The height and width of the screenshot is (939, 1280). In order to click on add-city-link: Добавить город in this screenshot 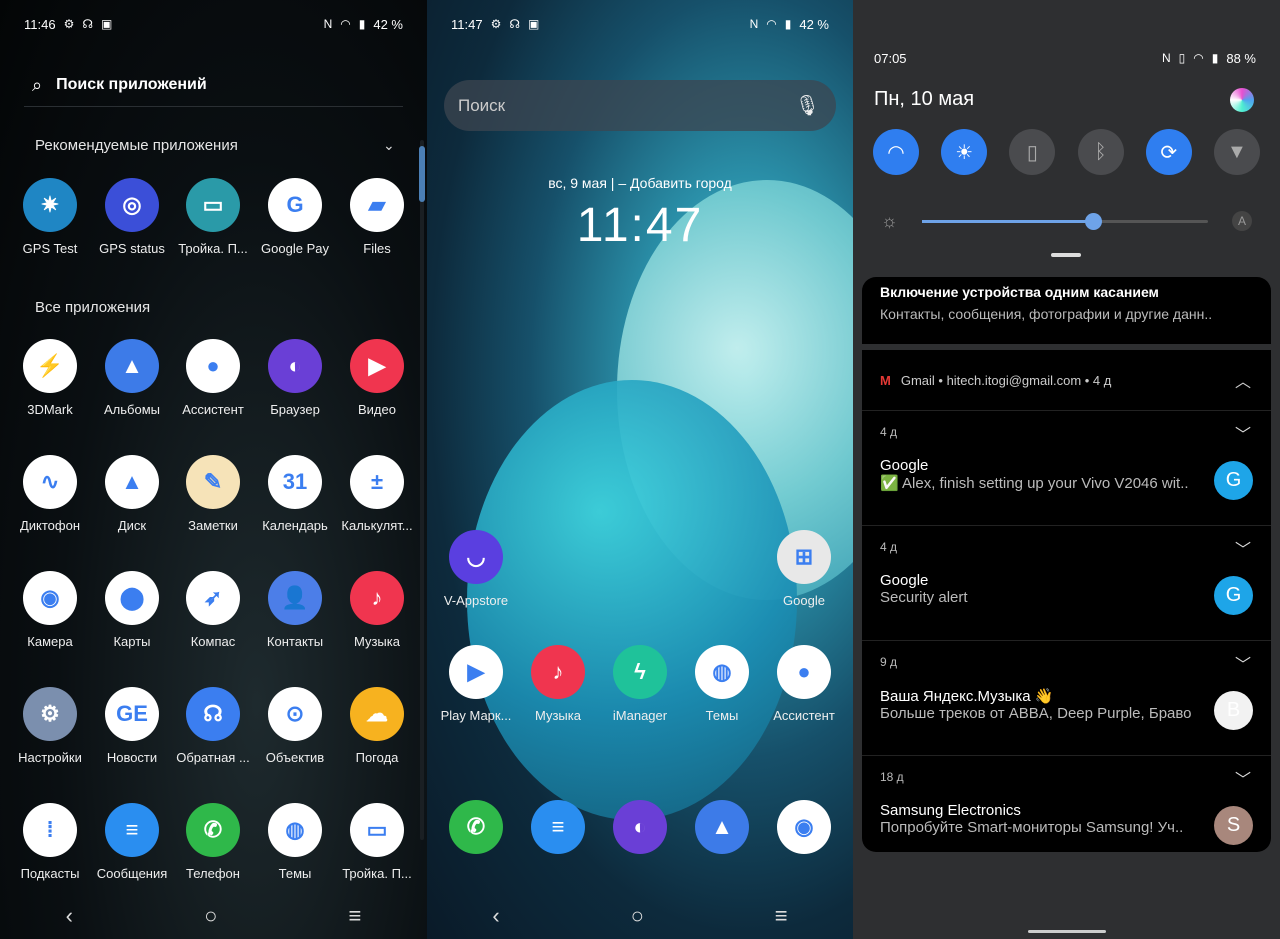, I will do `click(681, 183)`.